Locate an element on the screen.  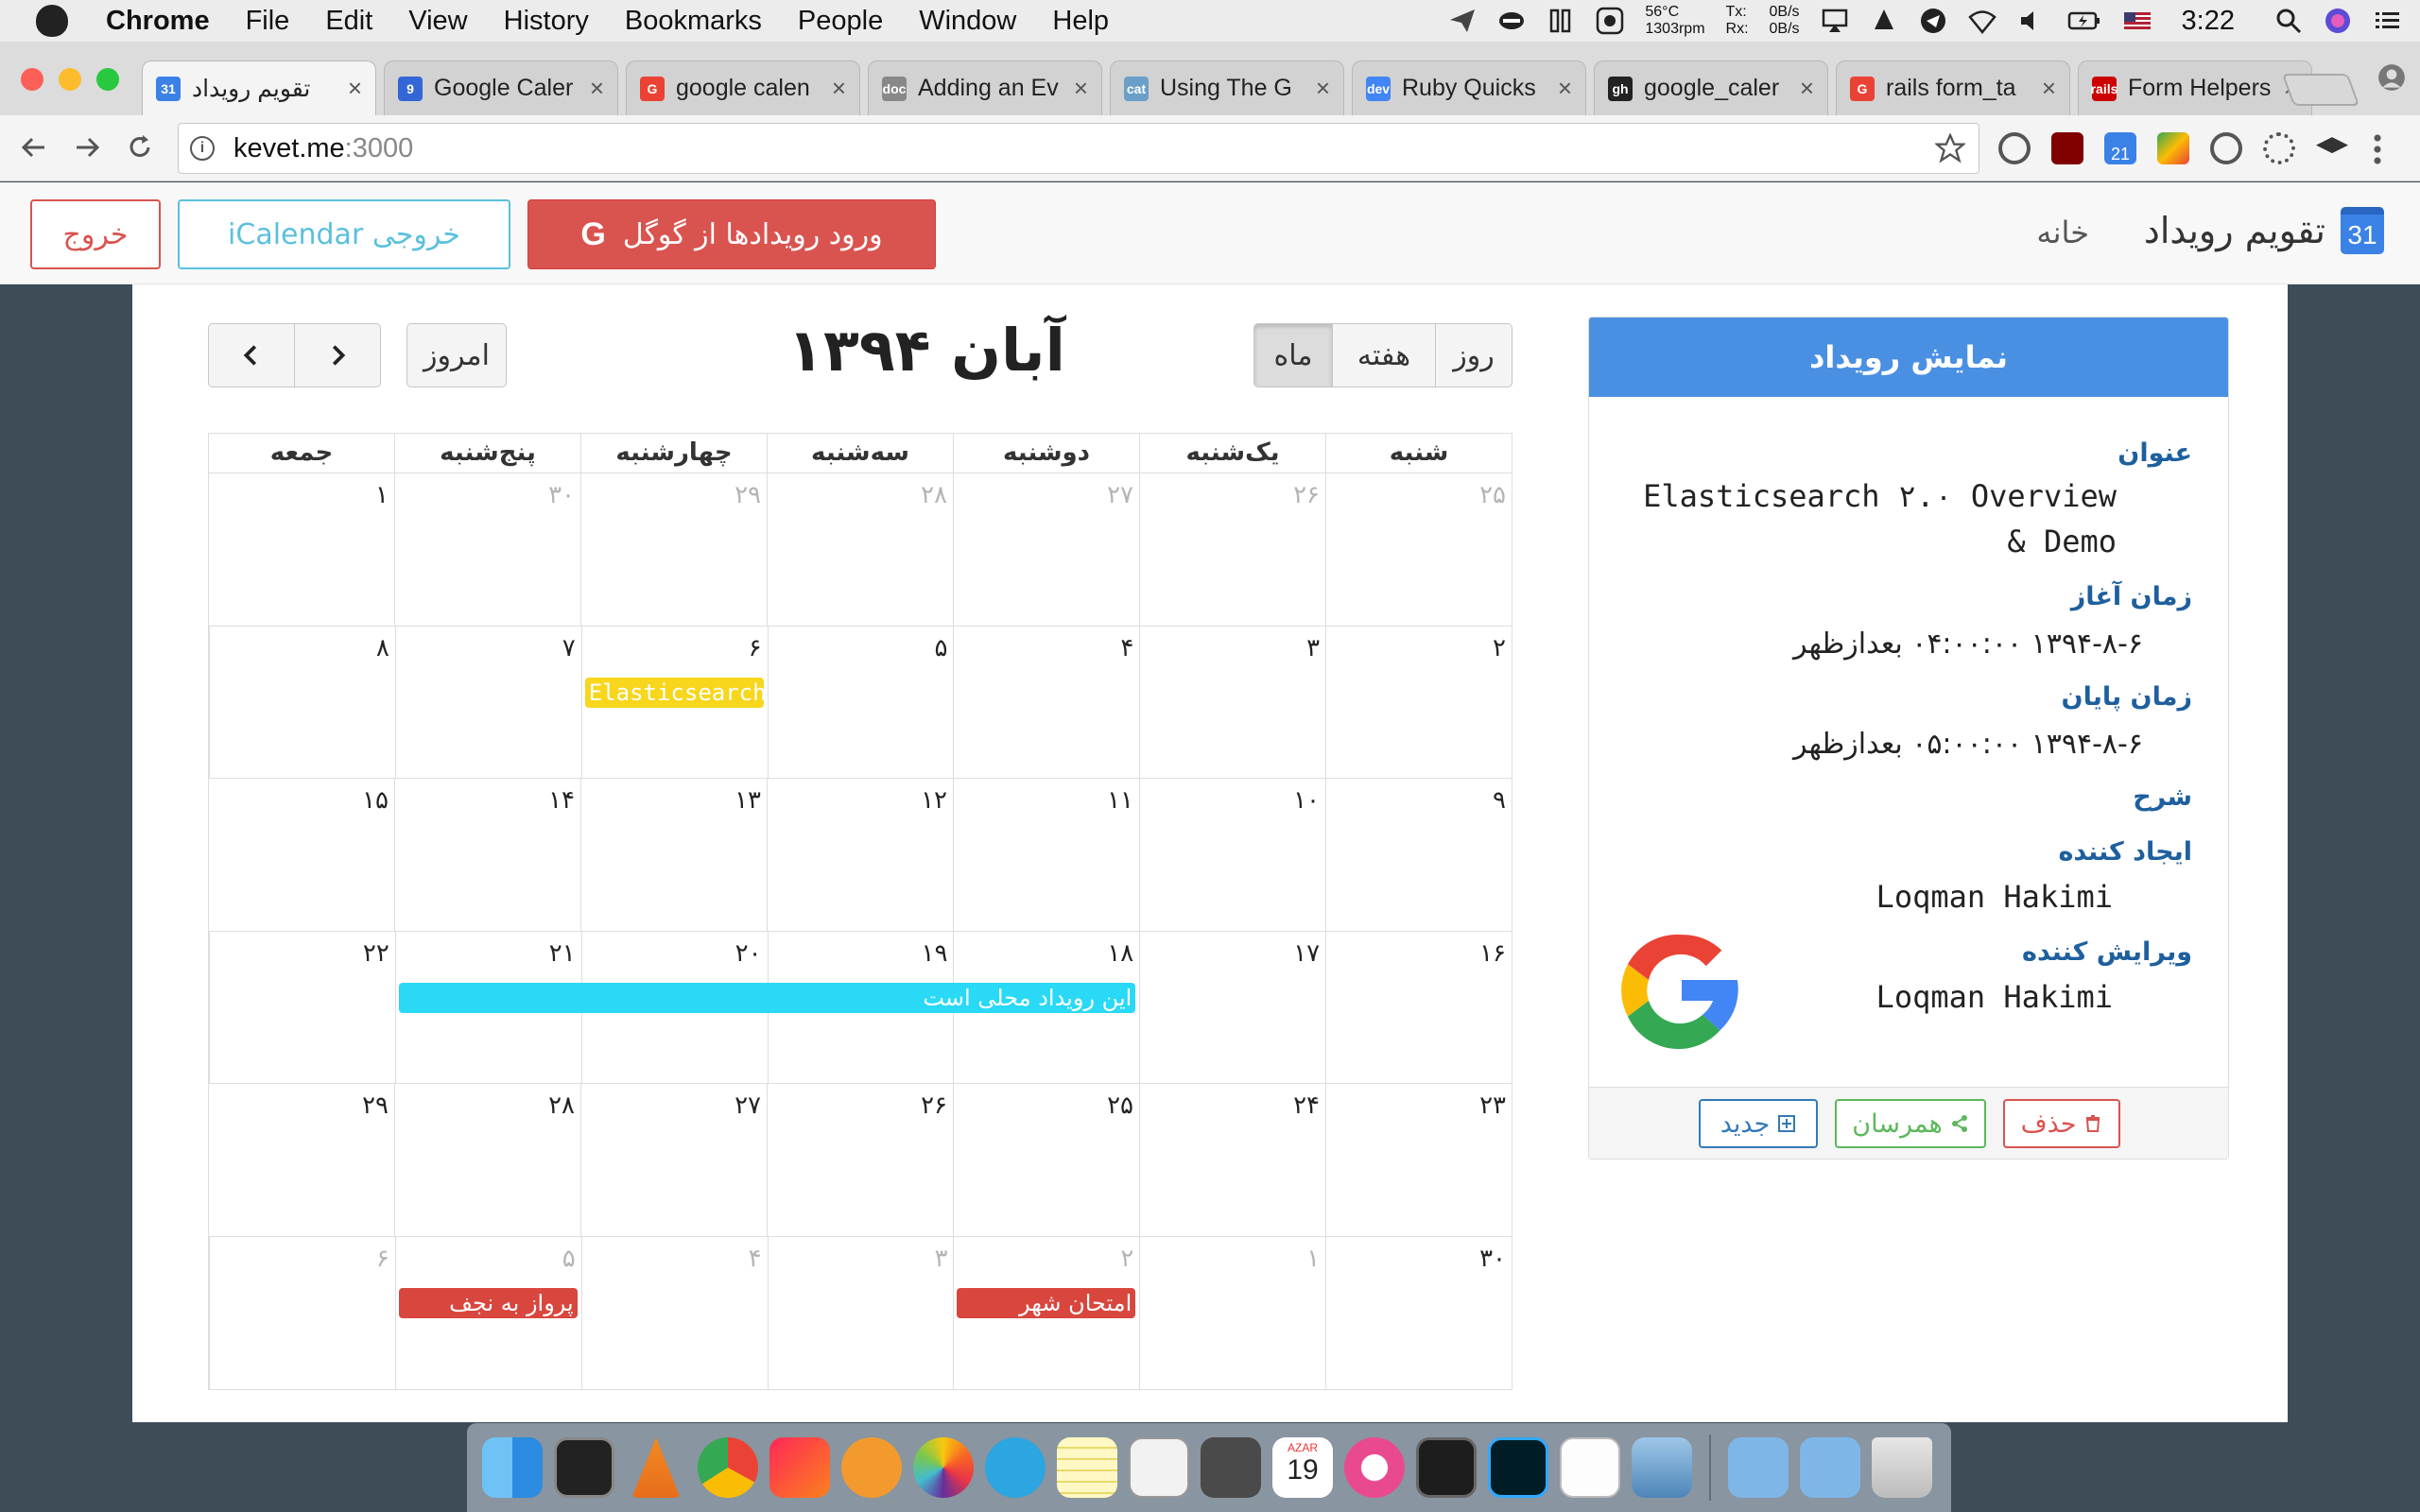
back-button is located at coordinates (34, 147).